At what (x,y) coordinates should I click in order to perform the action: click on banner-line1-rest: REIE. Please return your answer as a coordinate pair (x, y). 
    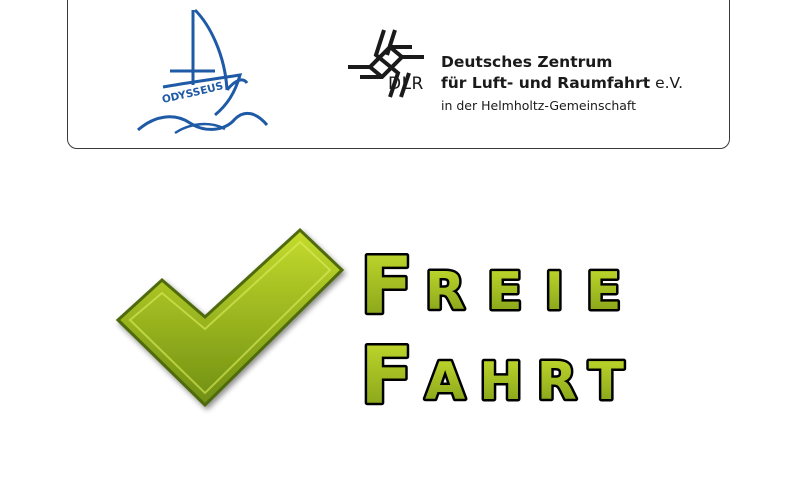
    Looking at the image, I should click on (534, 292).